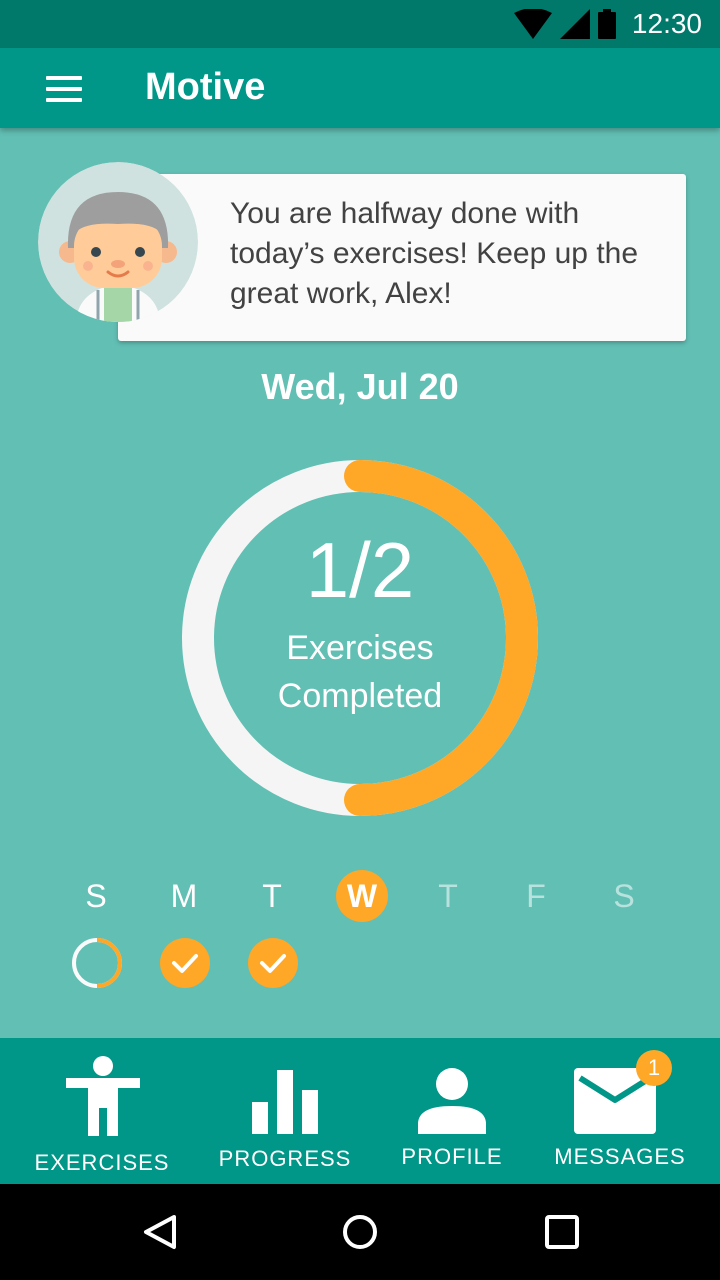 This screenshot has width=720, height=1280. Describe the element at coordinates (360, 672) in the screenshot. I see `progress-label: Exercises Completed` at that location.